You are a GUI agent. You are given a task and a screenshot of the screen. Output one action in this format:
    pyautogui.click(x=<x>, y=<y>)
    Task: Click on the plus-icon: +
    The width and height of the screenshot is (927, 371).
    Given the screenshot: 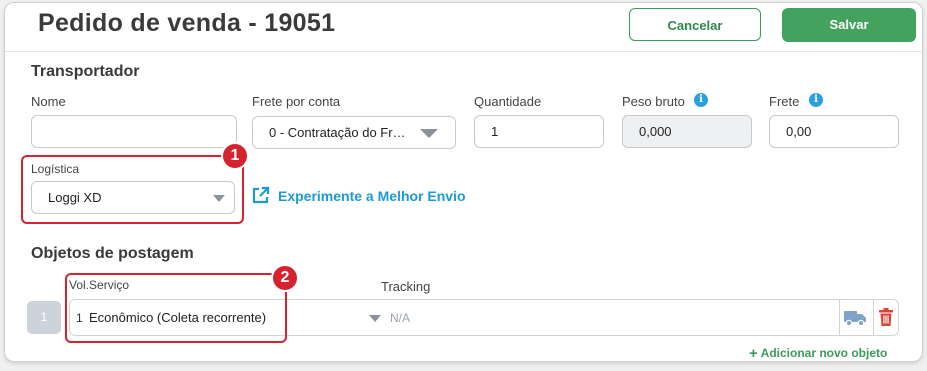 What is the action you would take?
    pyautogui.click(x=753, y=353)
    